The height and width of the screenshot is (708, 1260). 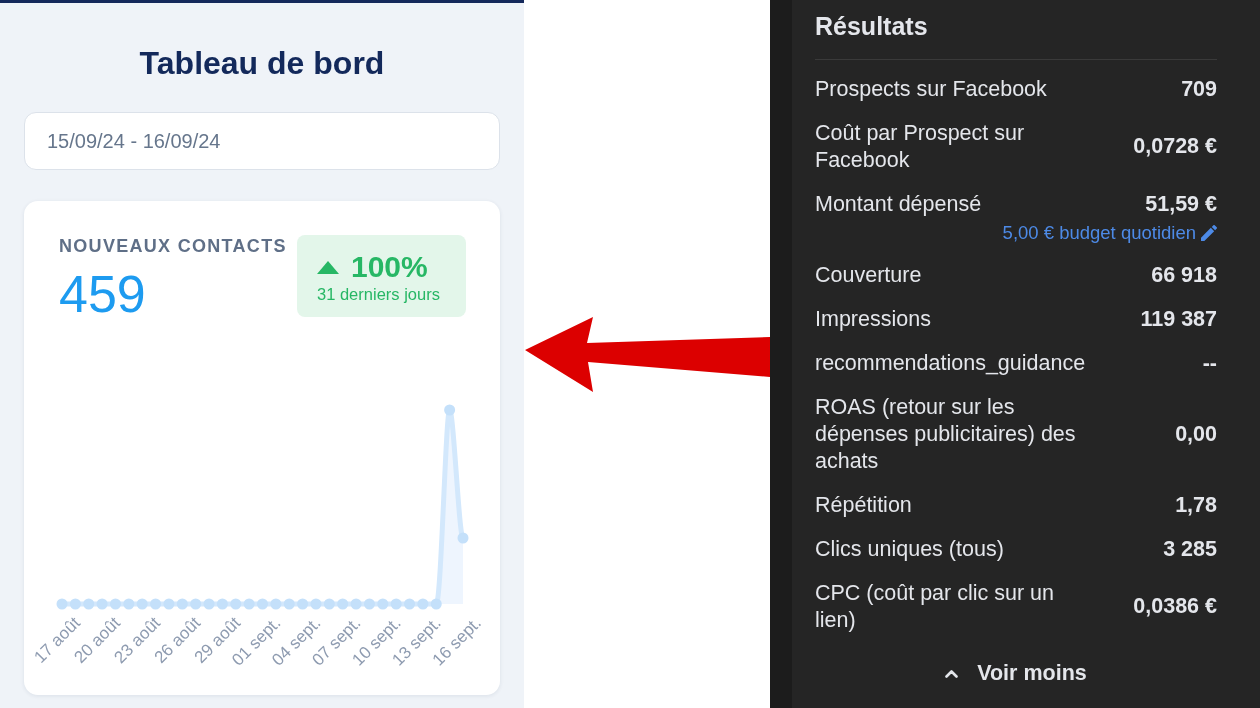 I want to click on date-range-field: 15/09/24 - 16/09/24, so click(x=262, y=141).